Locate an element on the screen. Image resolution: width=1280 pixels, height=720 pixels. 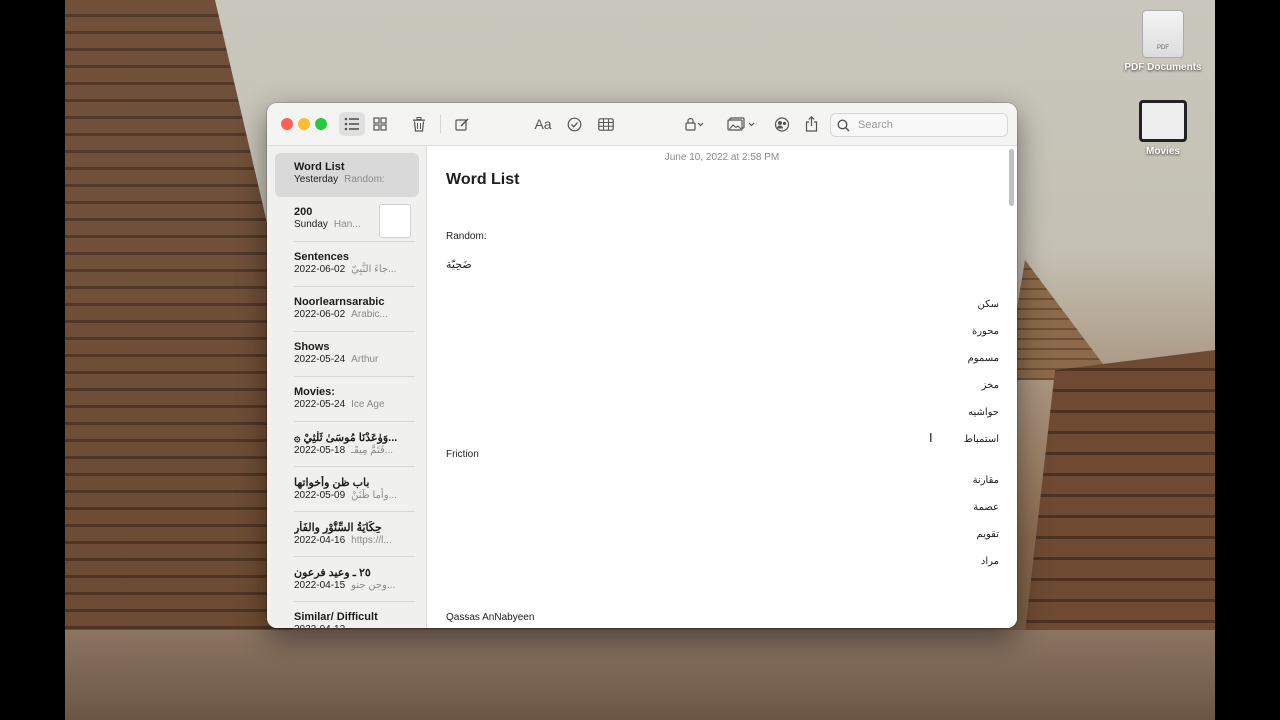
toolbar: Aa is located at coordinates (642, 124).